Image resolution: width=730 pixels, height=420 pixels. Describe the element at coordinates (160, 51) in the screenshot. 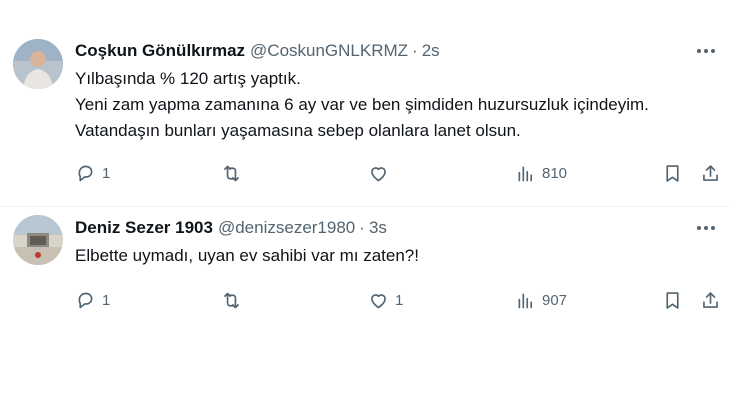

I see `author-name: Coşkun Gönülkırmaz` at that location.